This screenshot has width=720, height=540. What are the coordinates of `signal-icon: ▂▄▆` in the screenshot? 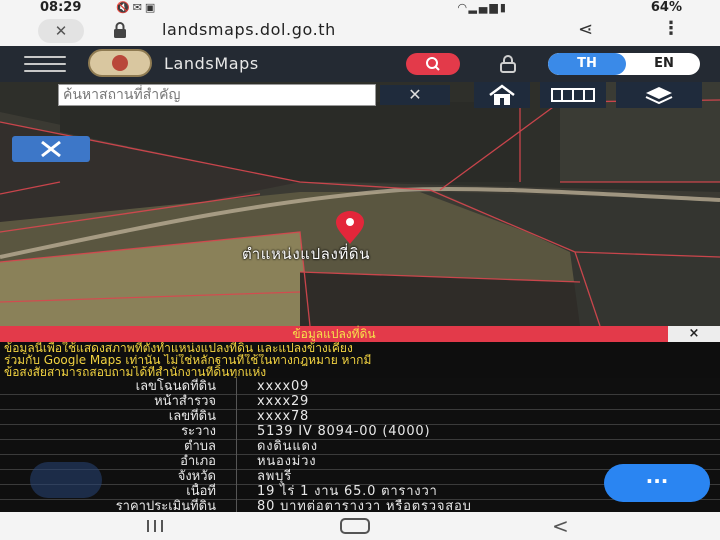 It's located at (484, 7).